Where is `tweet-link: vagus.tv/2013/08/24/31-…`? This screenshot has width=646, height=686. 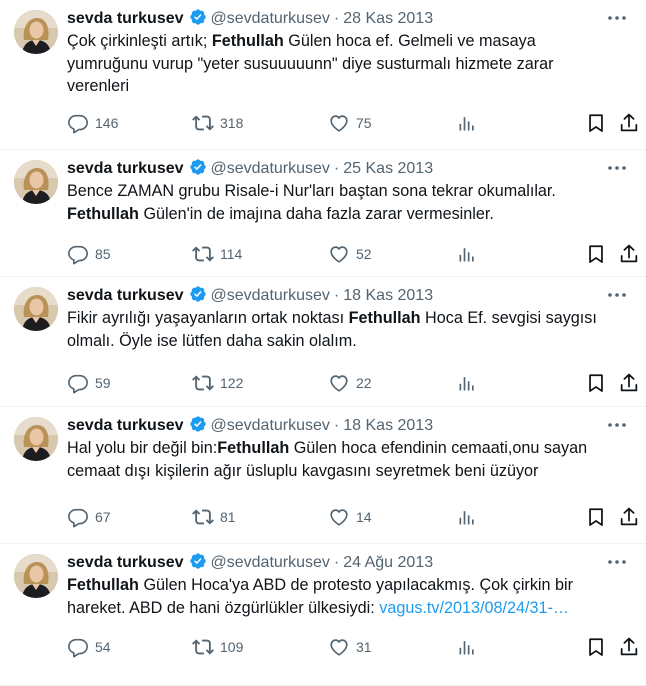
tweet-link: vagus.tv/2013/08/24/31-… is located at coordinates (474, 608).